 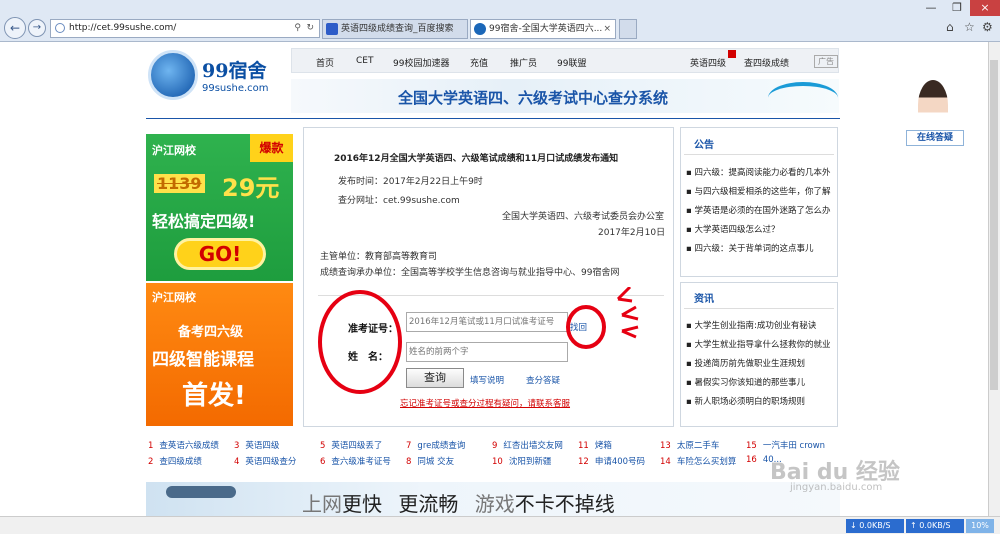 I want to click on nav-99union: 99联盟, so click(x=571, y=62).